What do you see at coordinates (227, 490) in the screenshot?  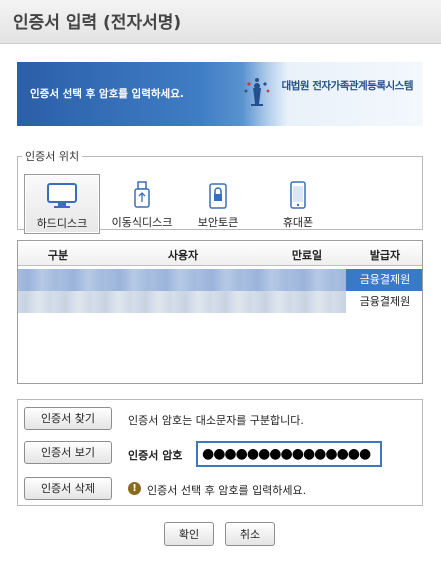 I see `warning-text: 인증서 선택 후 암호를 입력하세요.` at bounding box center [227, 490].